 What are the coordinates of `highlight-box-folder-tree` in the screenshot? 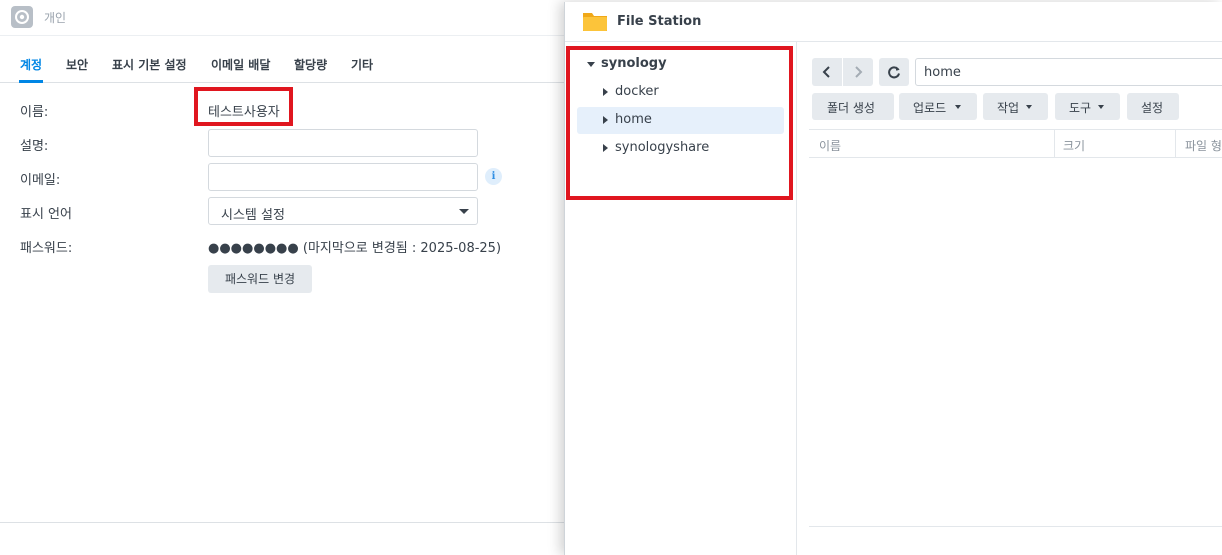 It's located at (679, 123).